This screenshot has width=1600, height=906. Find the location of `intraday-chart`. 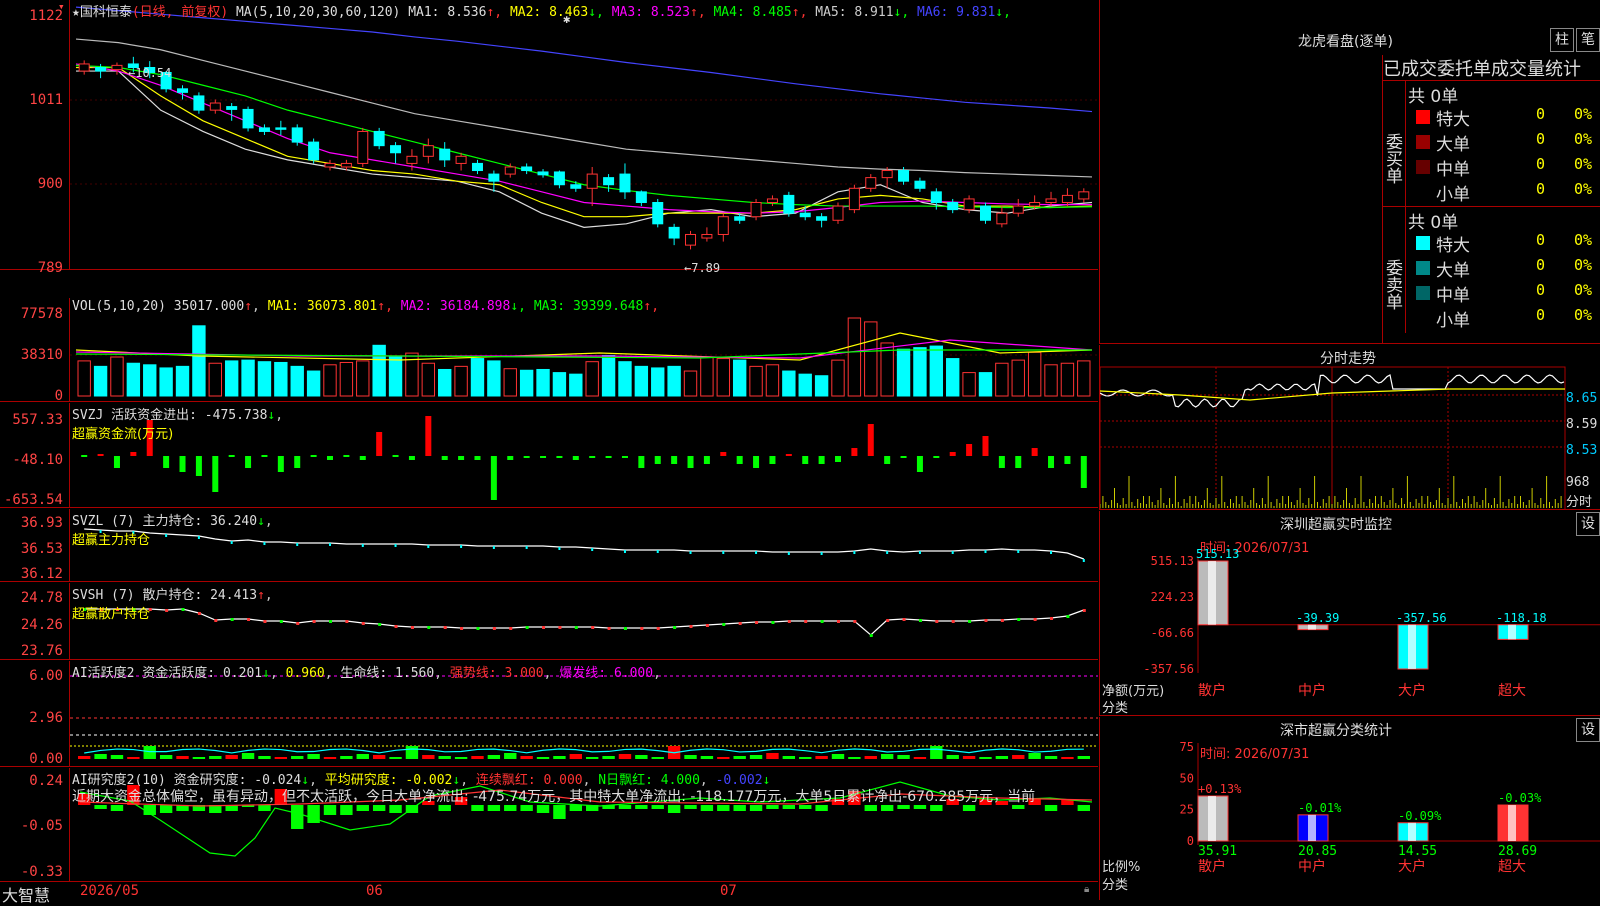

intraday-chart is located at coordinates (1350, 427).